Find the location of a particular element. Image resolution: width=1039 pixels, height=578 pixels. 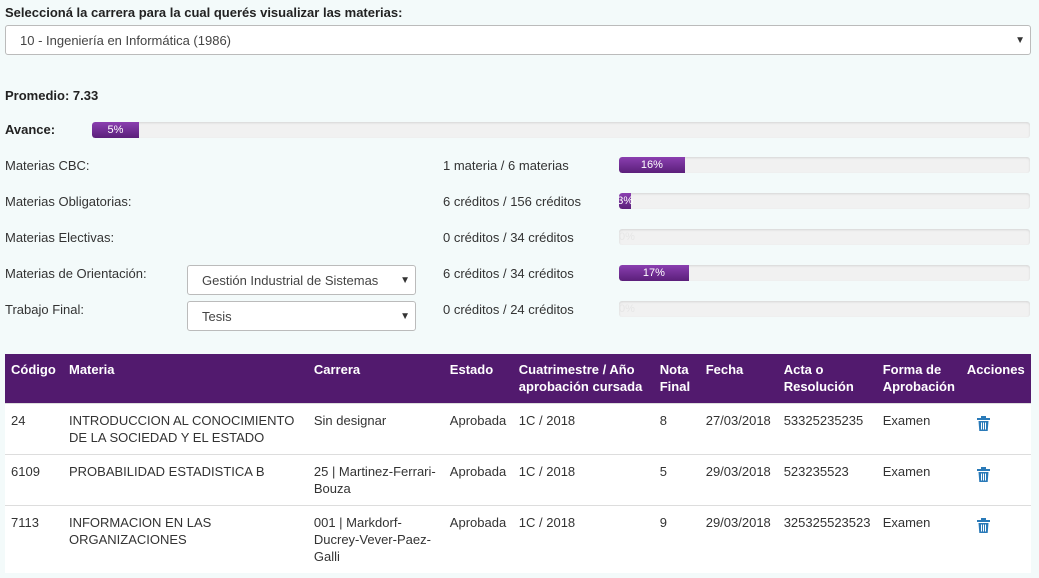

cell-acta: 325325523523 is located at coordinates (827, 539).